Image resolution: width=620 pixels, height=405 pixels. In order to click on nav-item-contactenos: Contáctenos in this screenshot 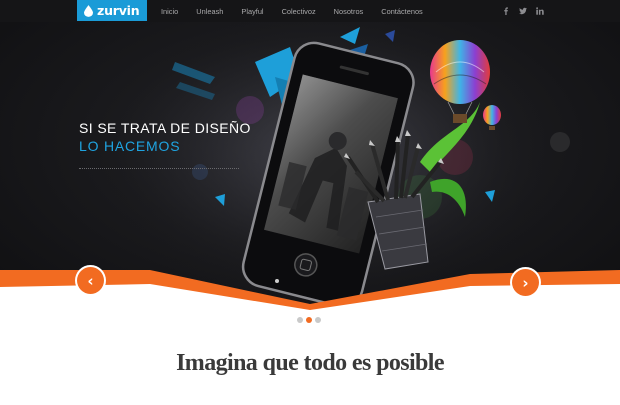, I will do `click(402, 11)`.